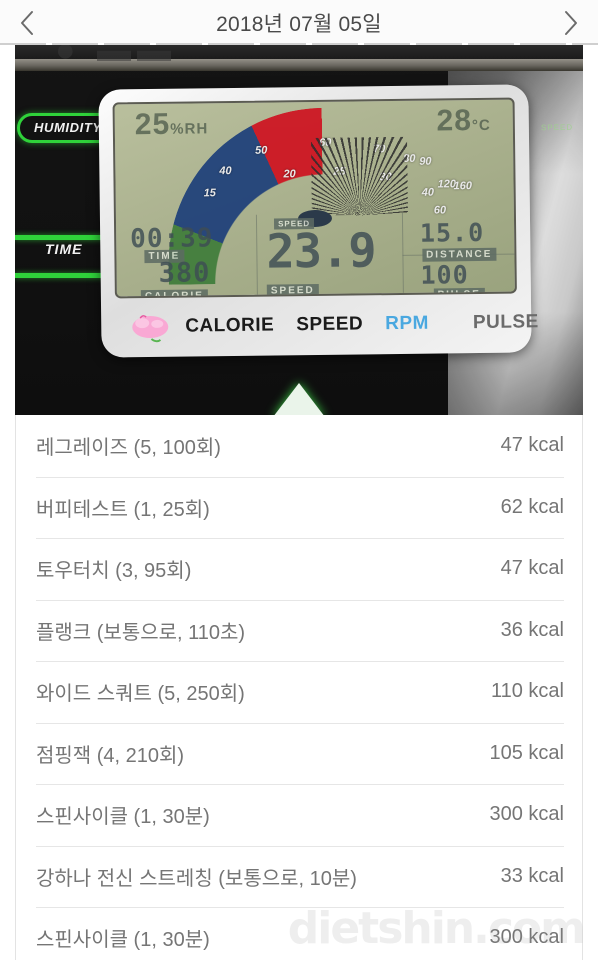 Image resolution: width=598 pixels, height=960 pixels. I want to click on exercise-kcal: 62 kcal, so click(532, 506).